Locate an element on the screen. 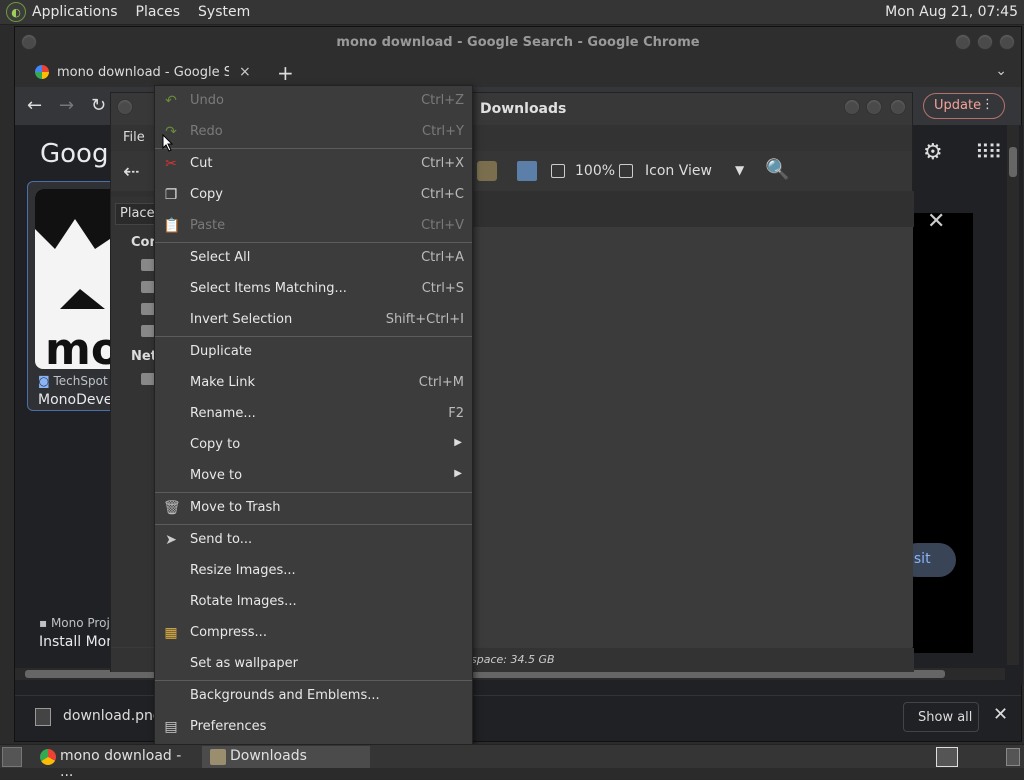 This screenshot has width=1024, height=780. taskbar-item-downloads: Downloads is located at coordinates (286, 757).